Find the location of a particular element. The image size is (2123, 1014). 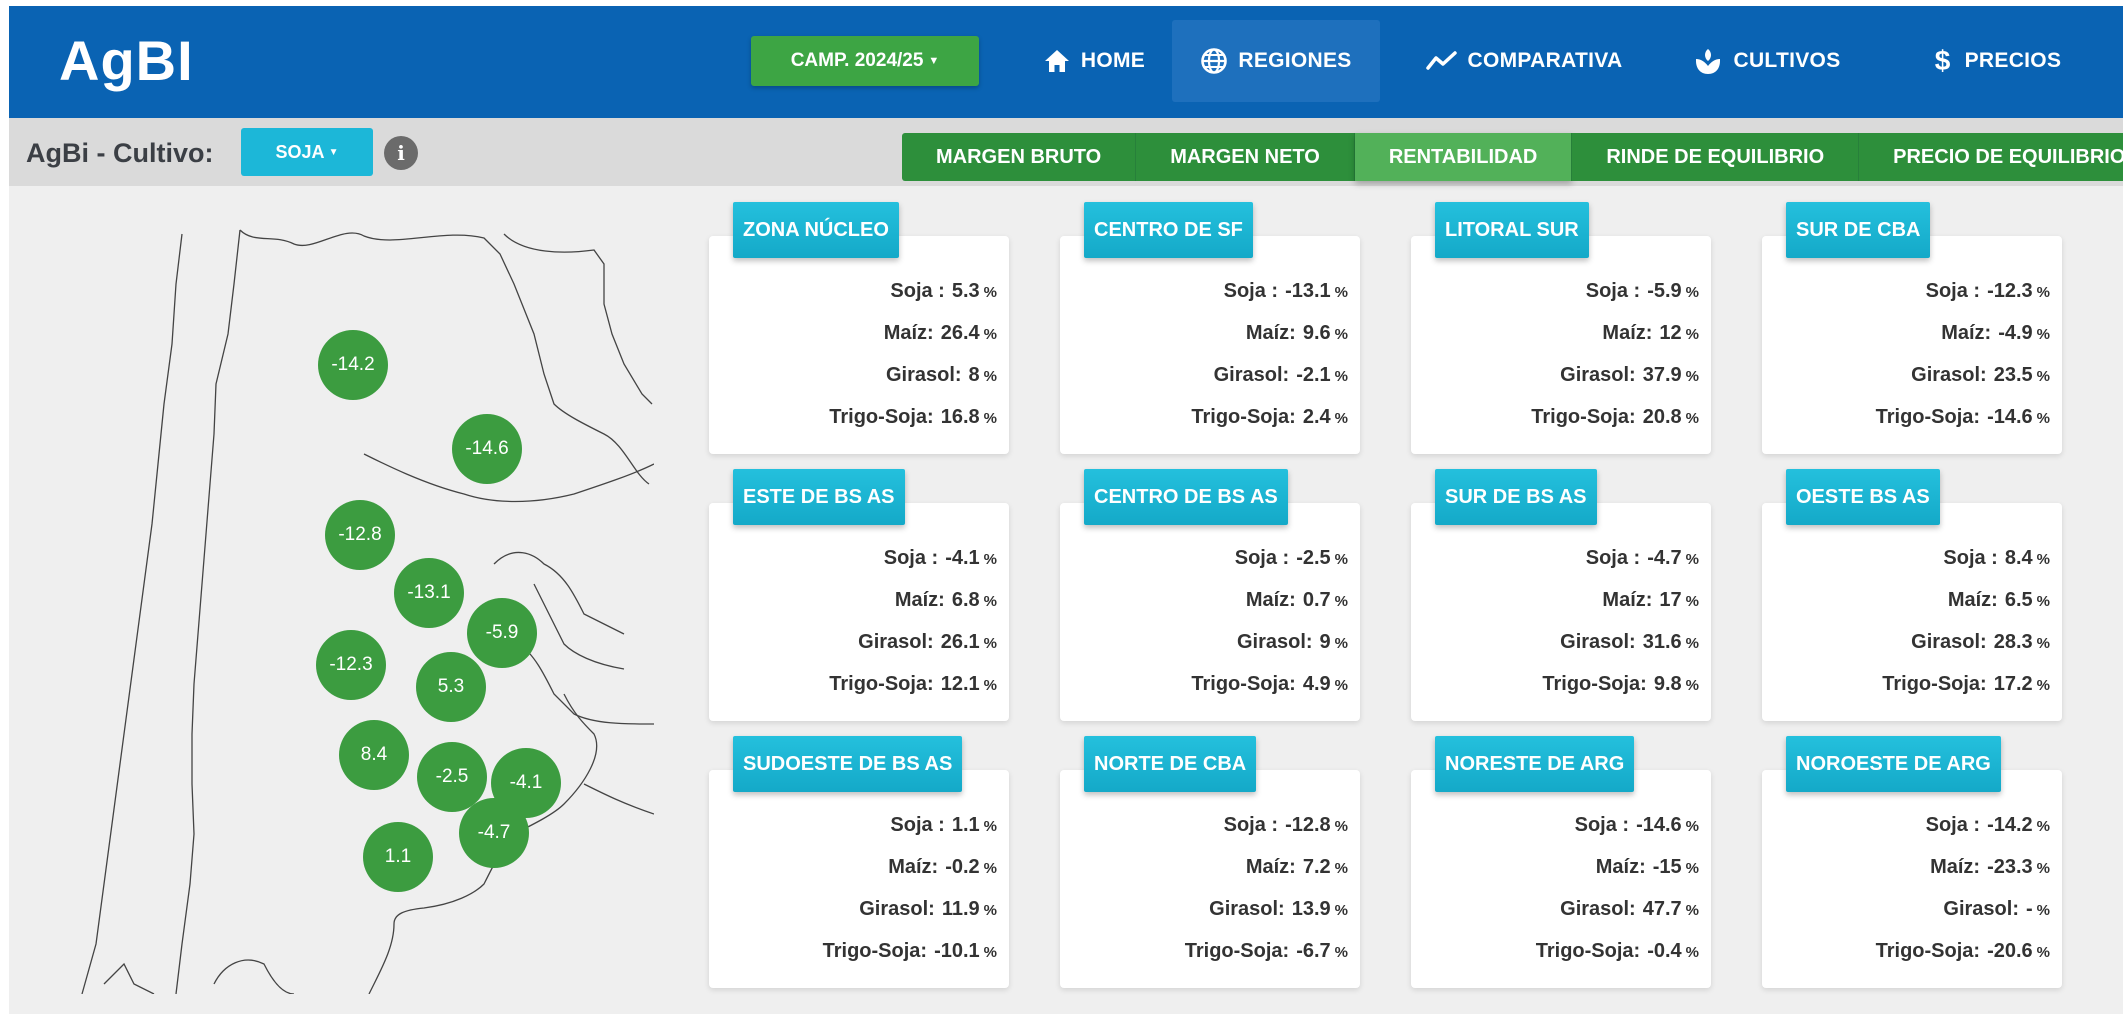

map-bubble-centro-sf: -13.1 is located at coordinates (429, 593).